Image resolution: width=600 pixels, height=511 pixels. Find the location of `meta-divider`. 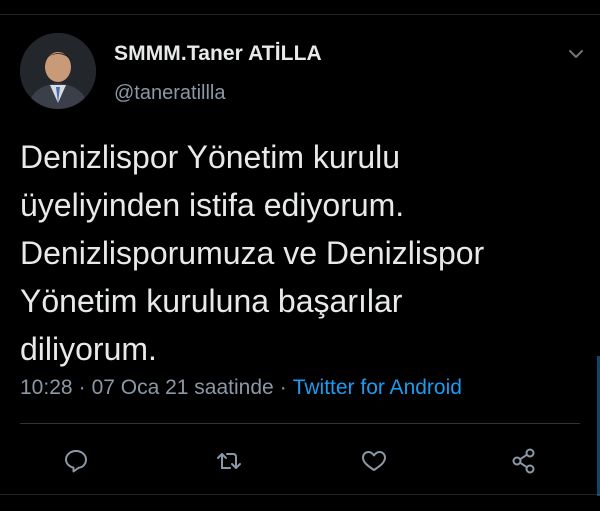

meta-divider is located at coordinates (300, 423).